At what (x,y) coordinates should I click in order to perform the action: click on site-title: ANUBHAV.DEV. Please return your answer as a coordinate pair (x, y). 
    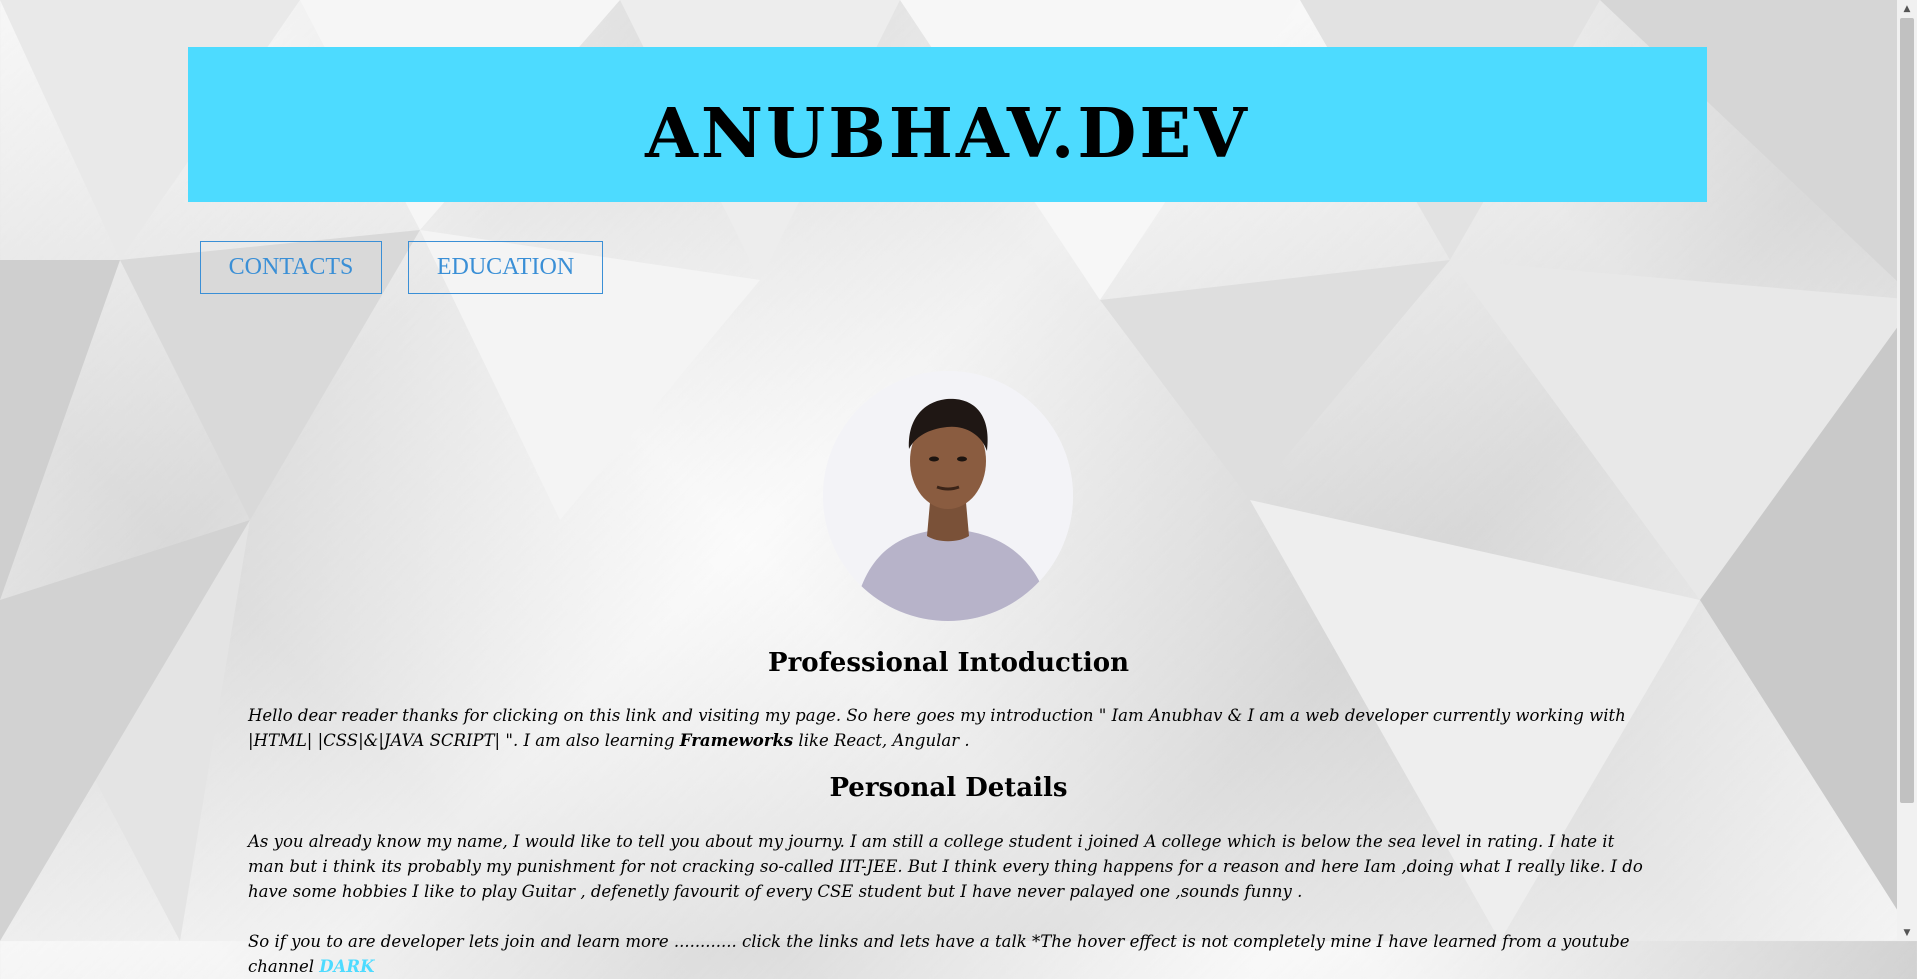
    Looking at the image, I should click on (947, 133).